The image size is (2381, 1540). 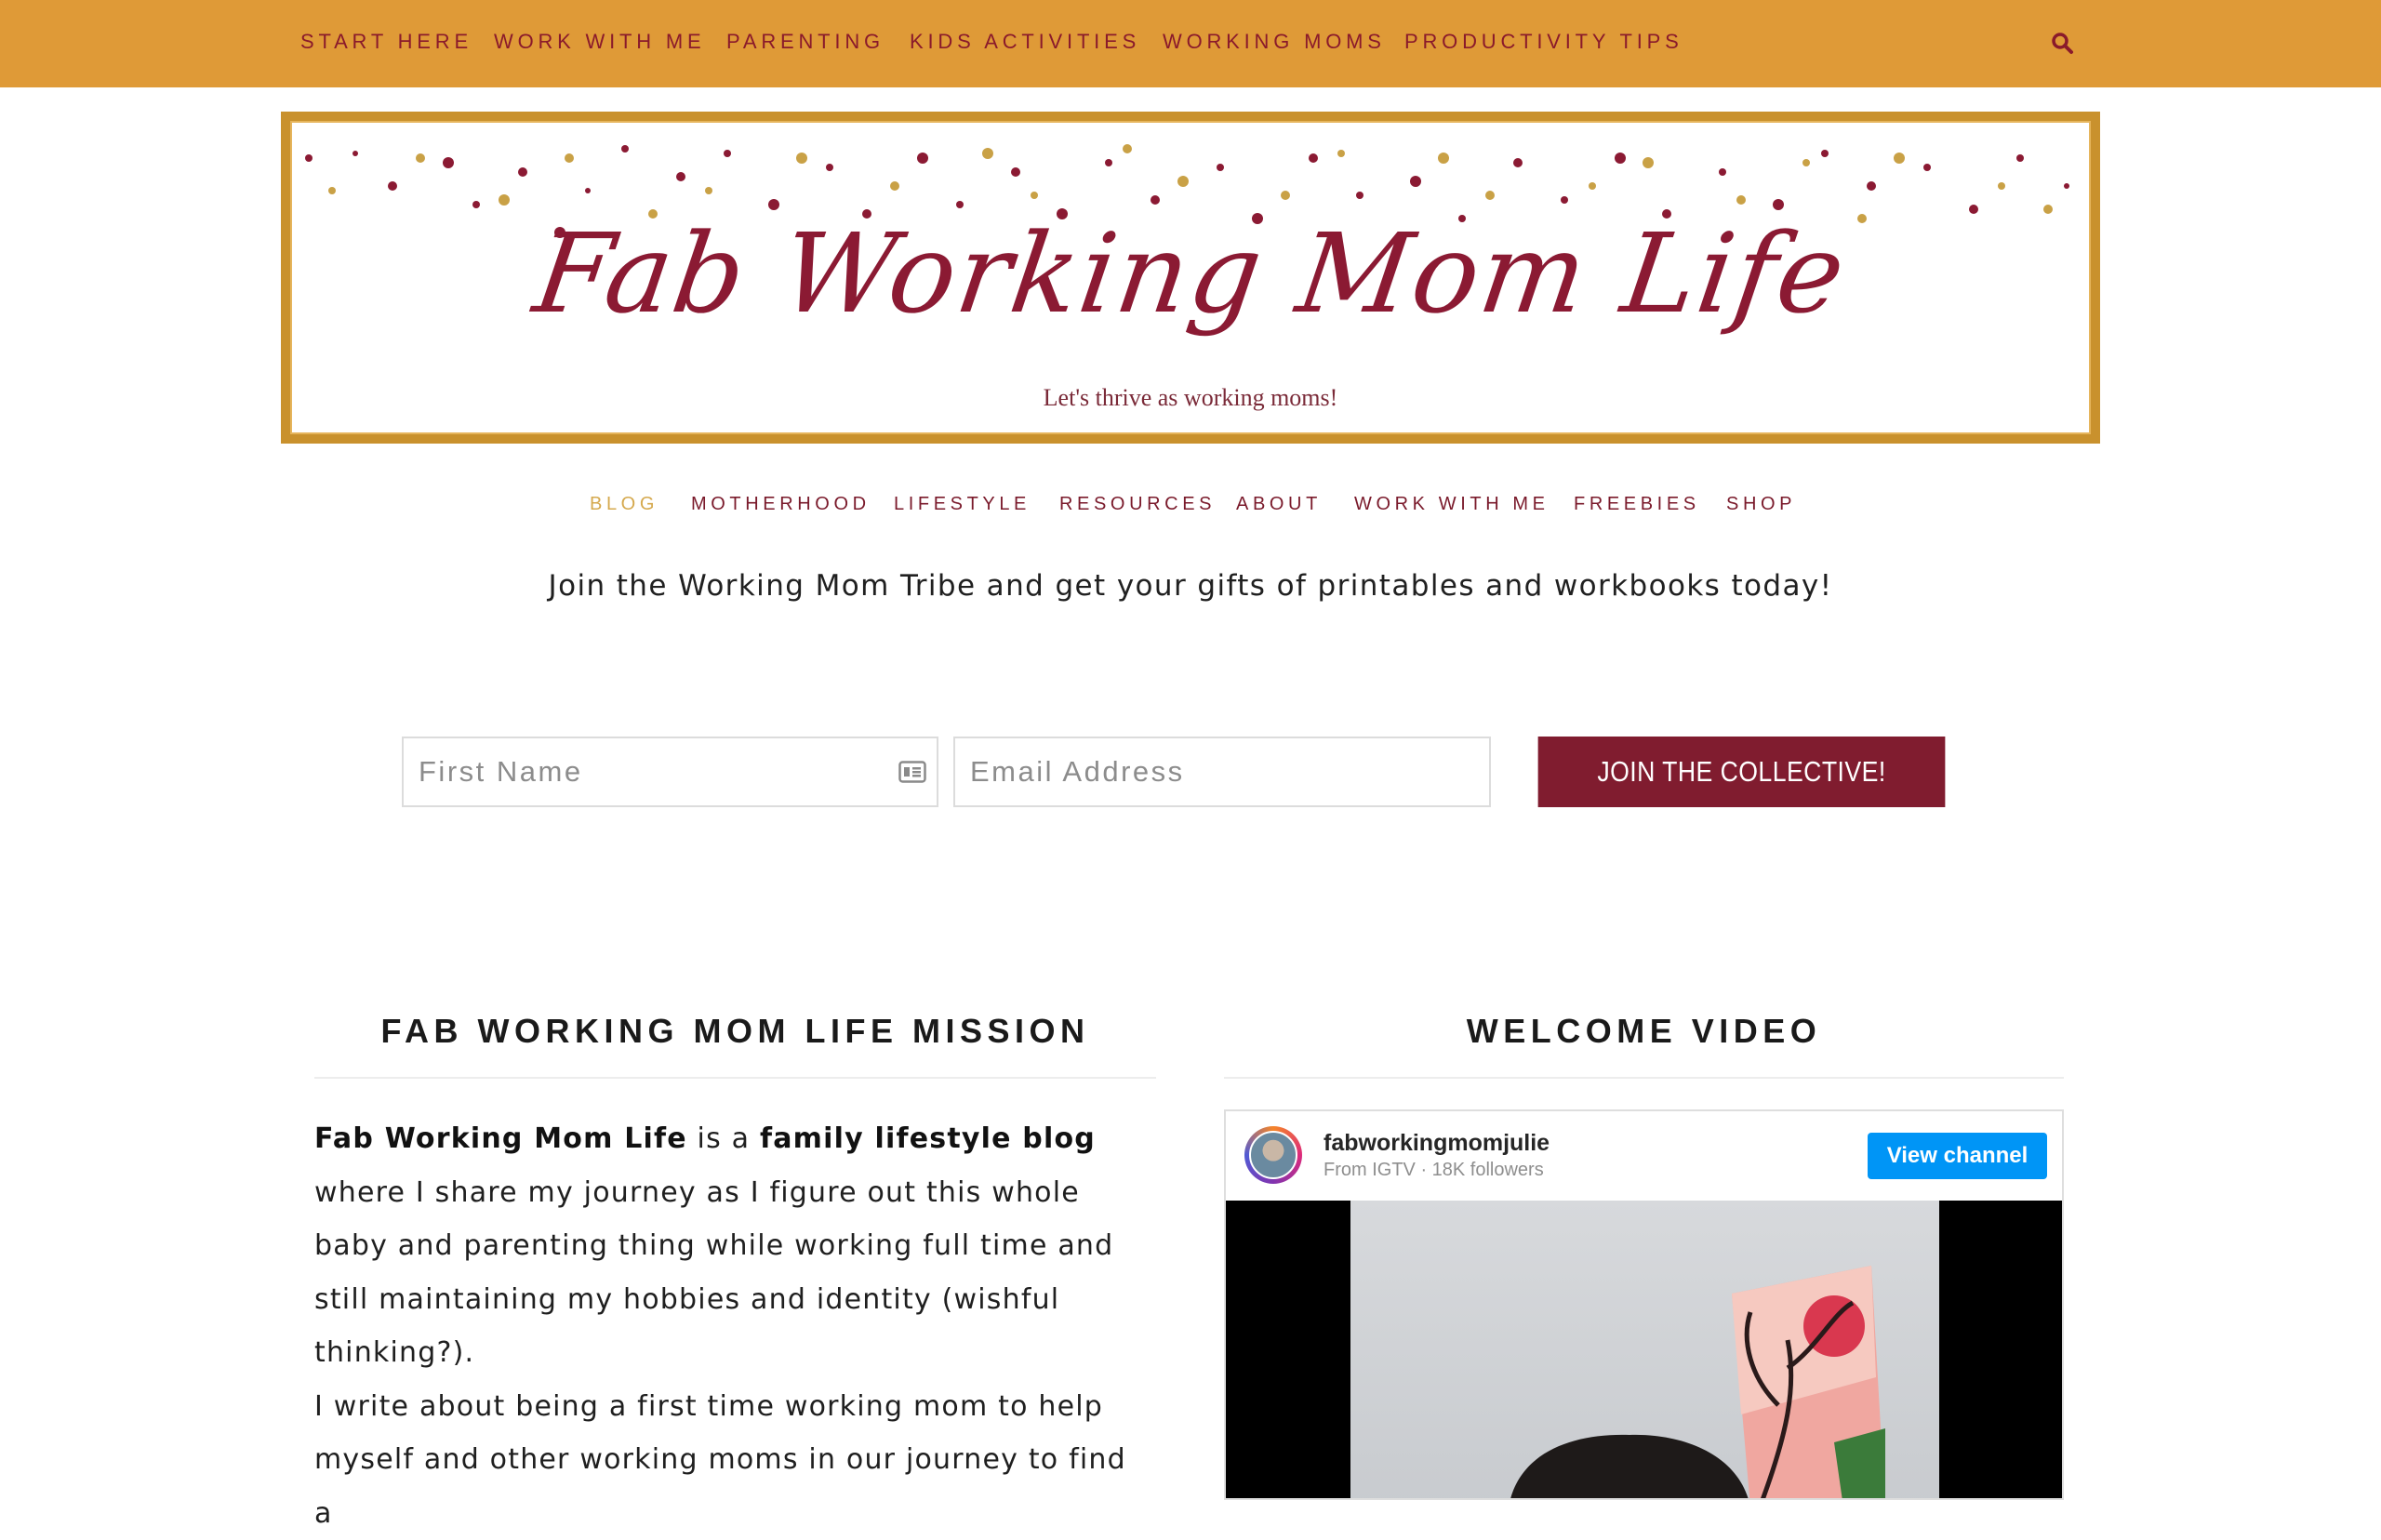 What do you see at coordinates (723, 1138) in the screenshot?
I see `mission-text-segment: is a` at bounding box center [723, 1138].